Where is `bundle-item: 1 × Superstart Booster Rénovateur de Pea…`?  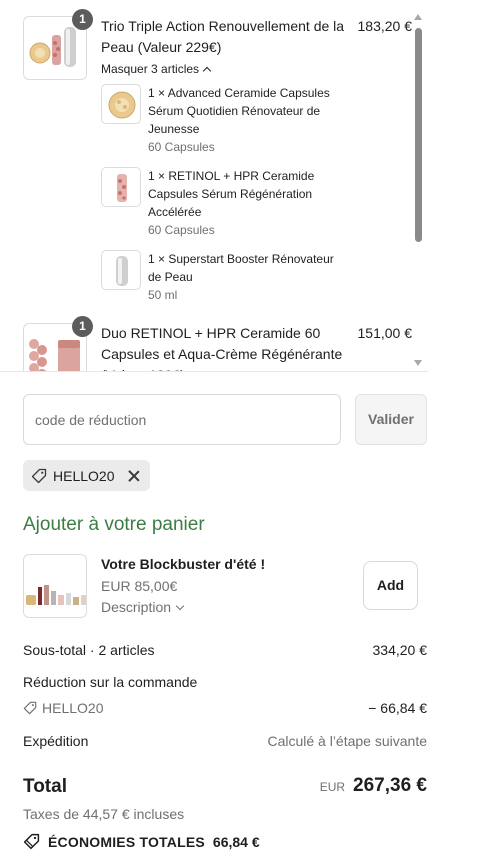
bundle-item: 1 × Superstart Booster Rénovateur de Pea… is located at coordinates (226, 280).